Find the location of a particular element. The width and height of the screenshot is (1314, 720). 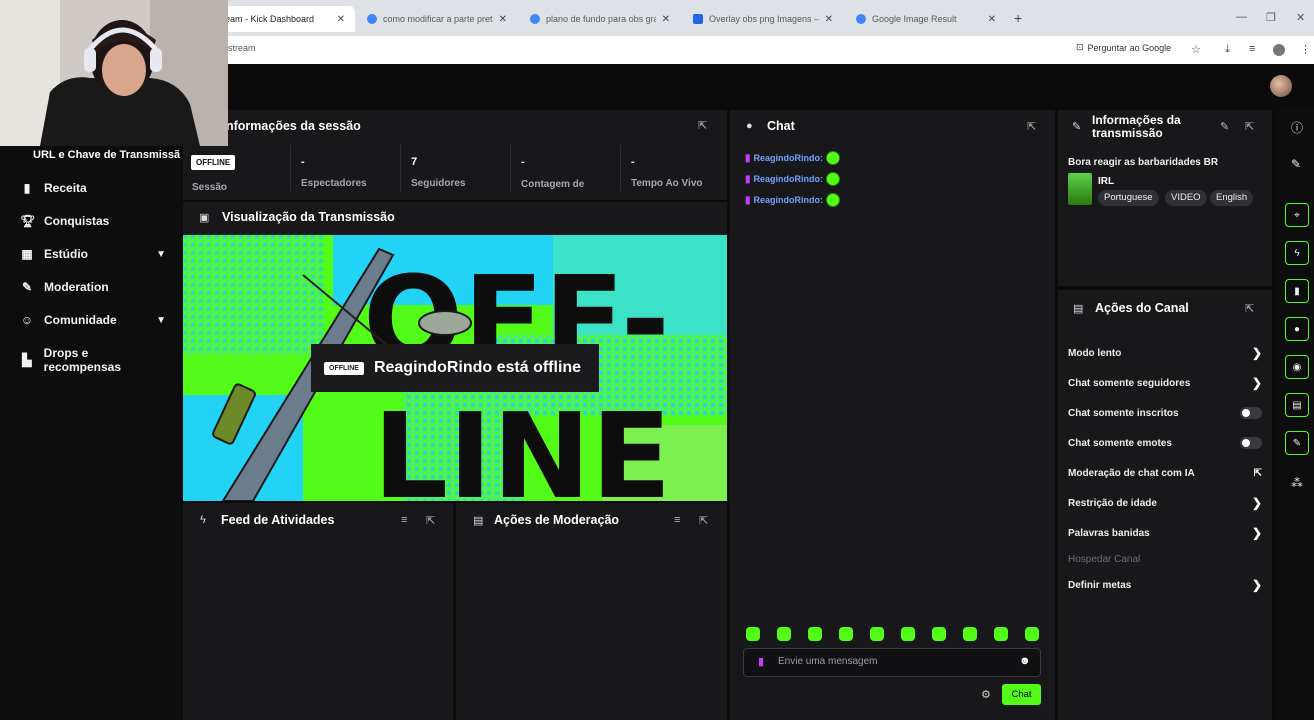

gear-icon: ⚙ is located at coordinates (986, 694).